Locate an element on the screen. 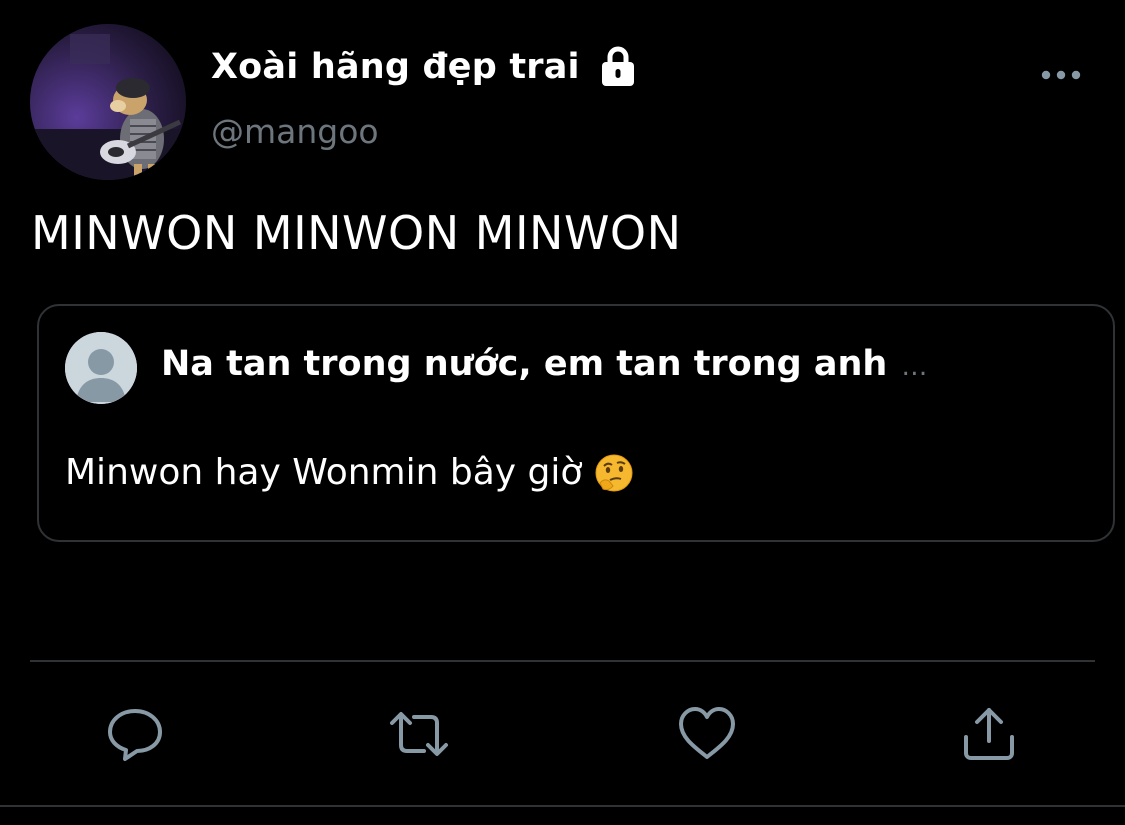 The width and height of the screenshot is (1125, 825). dog-with-guitar-avatar is located at coordinates (108, 102).